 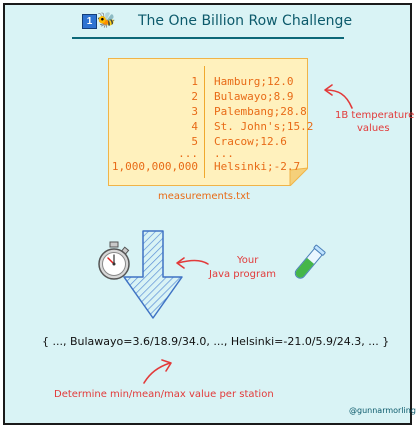 What do you see at coordinates (106, 20) in the screenshot?
I see `bee-icon: 🐝` at bounding box center [106, 20].